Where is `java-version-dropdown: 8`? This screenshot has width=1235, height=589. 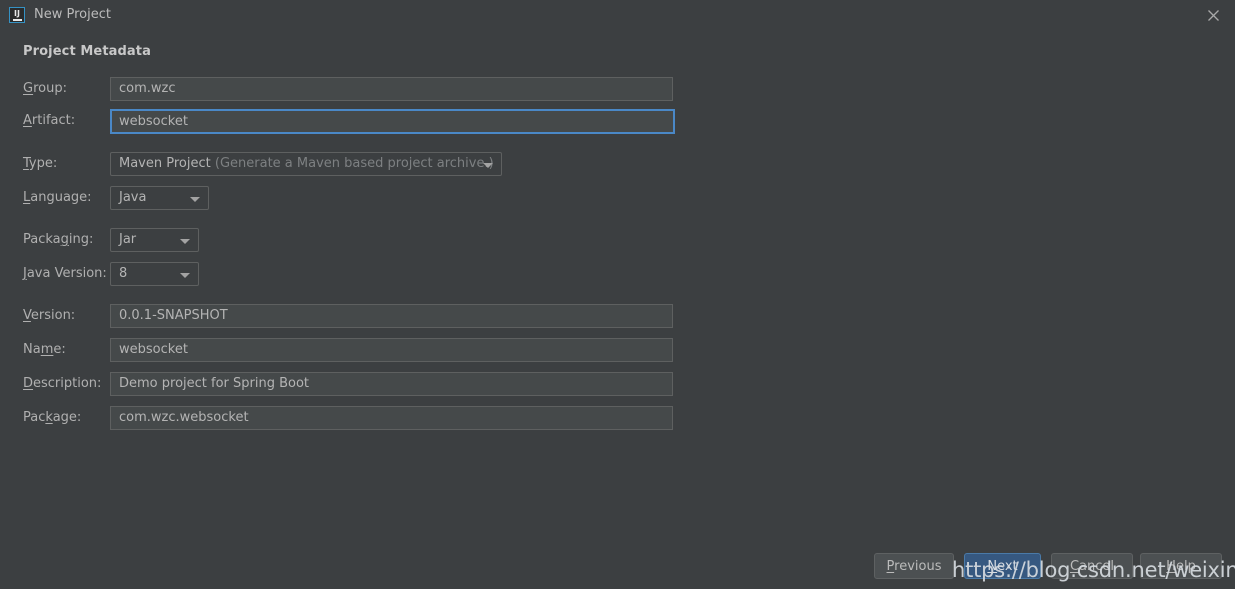 java-version-dropdown: 8 is located at coordinates (154, 274).